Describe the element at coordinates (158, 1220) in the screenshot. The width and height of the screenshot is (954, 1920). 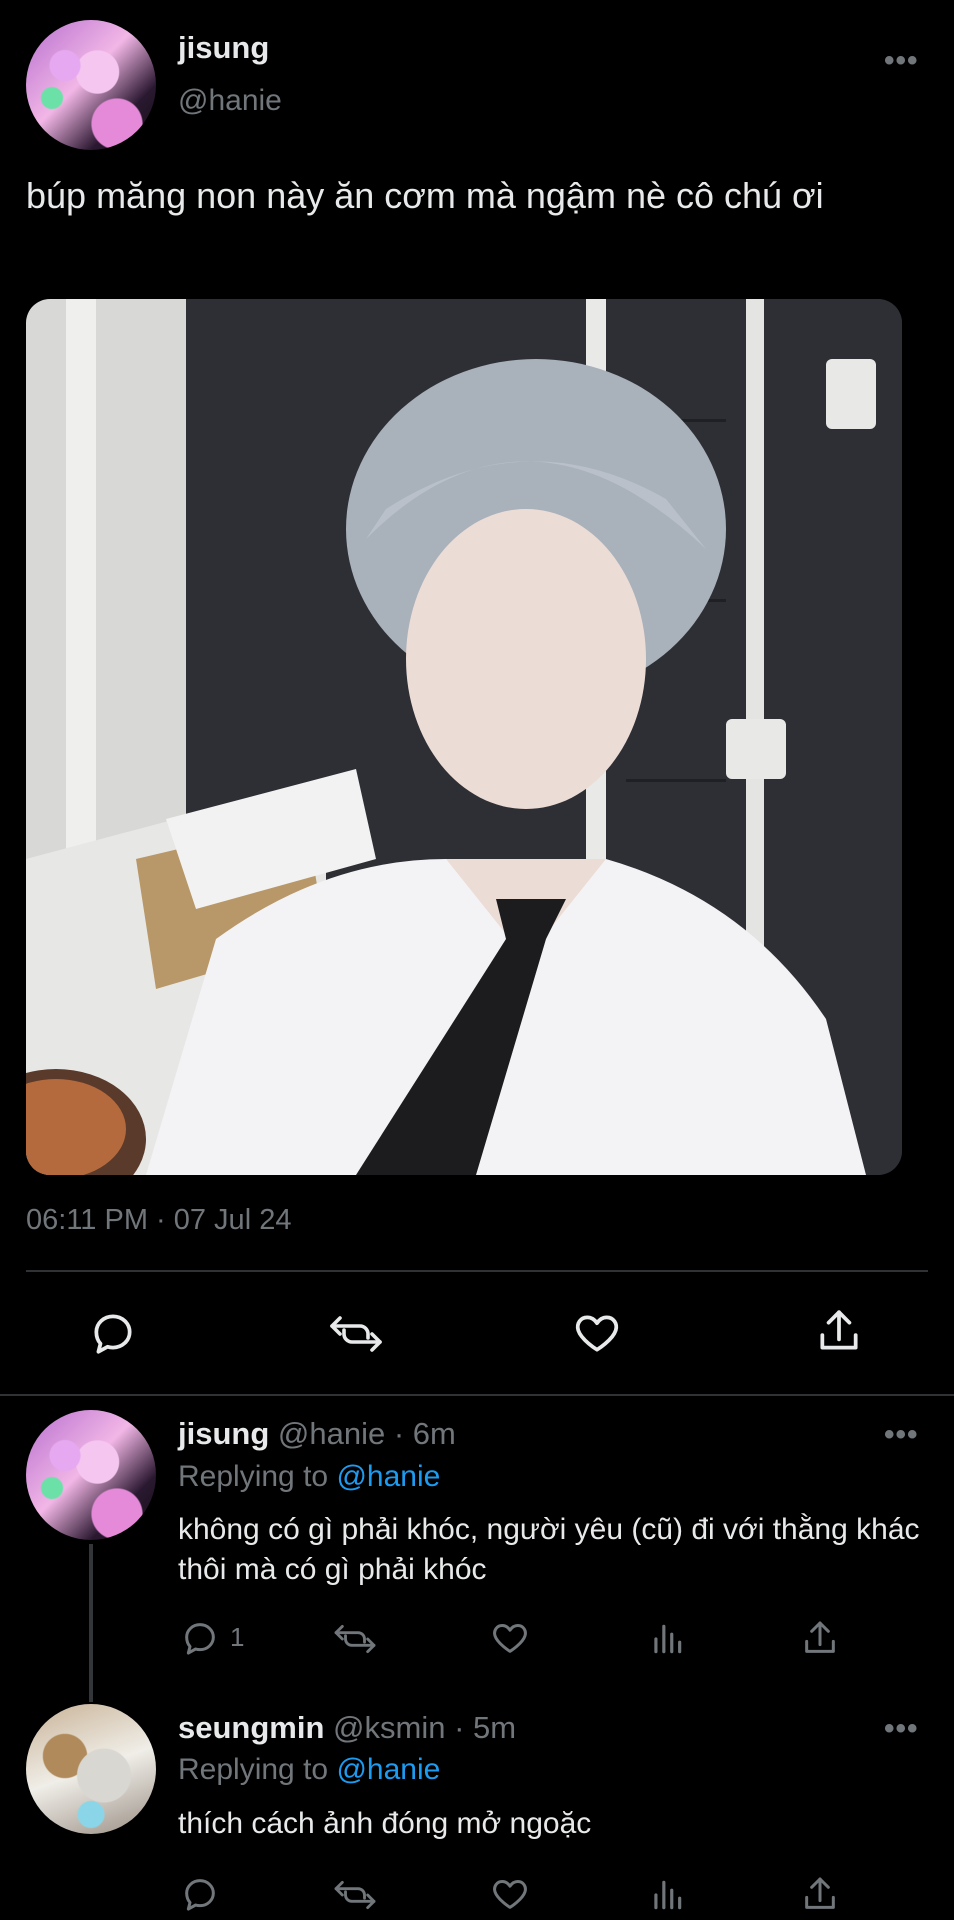
I see `tweet-timestamp: 06:11 PM · 07 Jul 24` at that location.